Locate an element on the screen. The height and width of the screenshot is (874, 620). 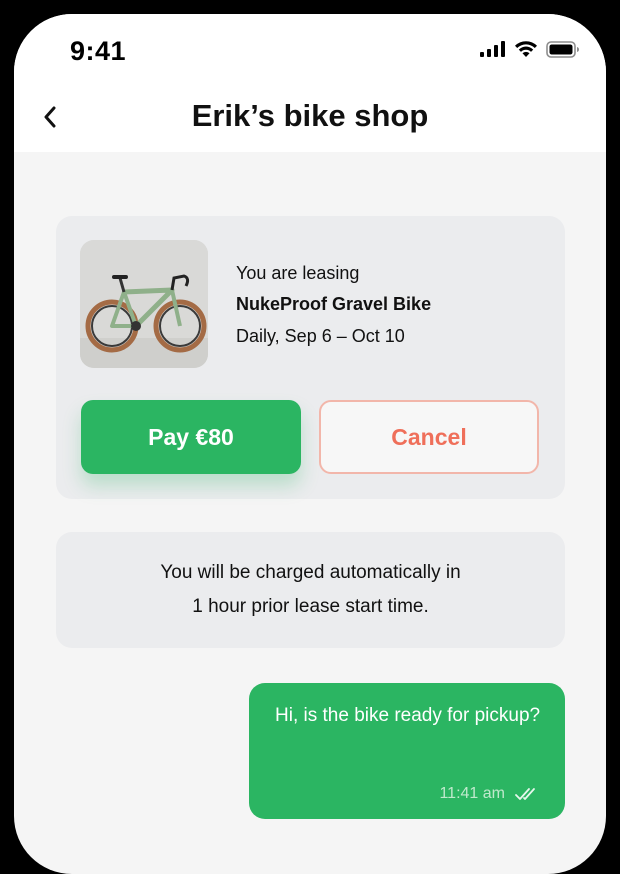
cellular-signal-icon is located at coordinates (492, 49).